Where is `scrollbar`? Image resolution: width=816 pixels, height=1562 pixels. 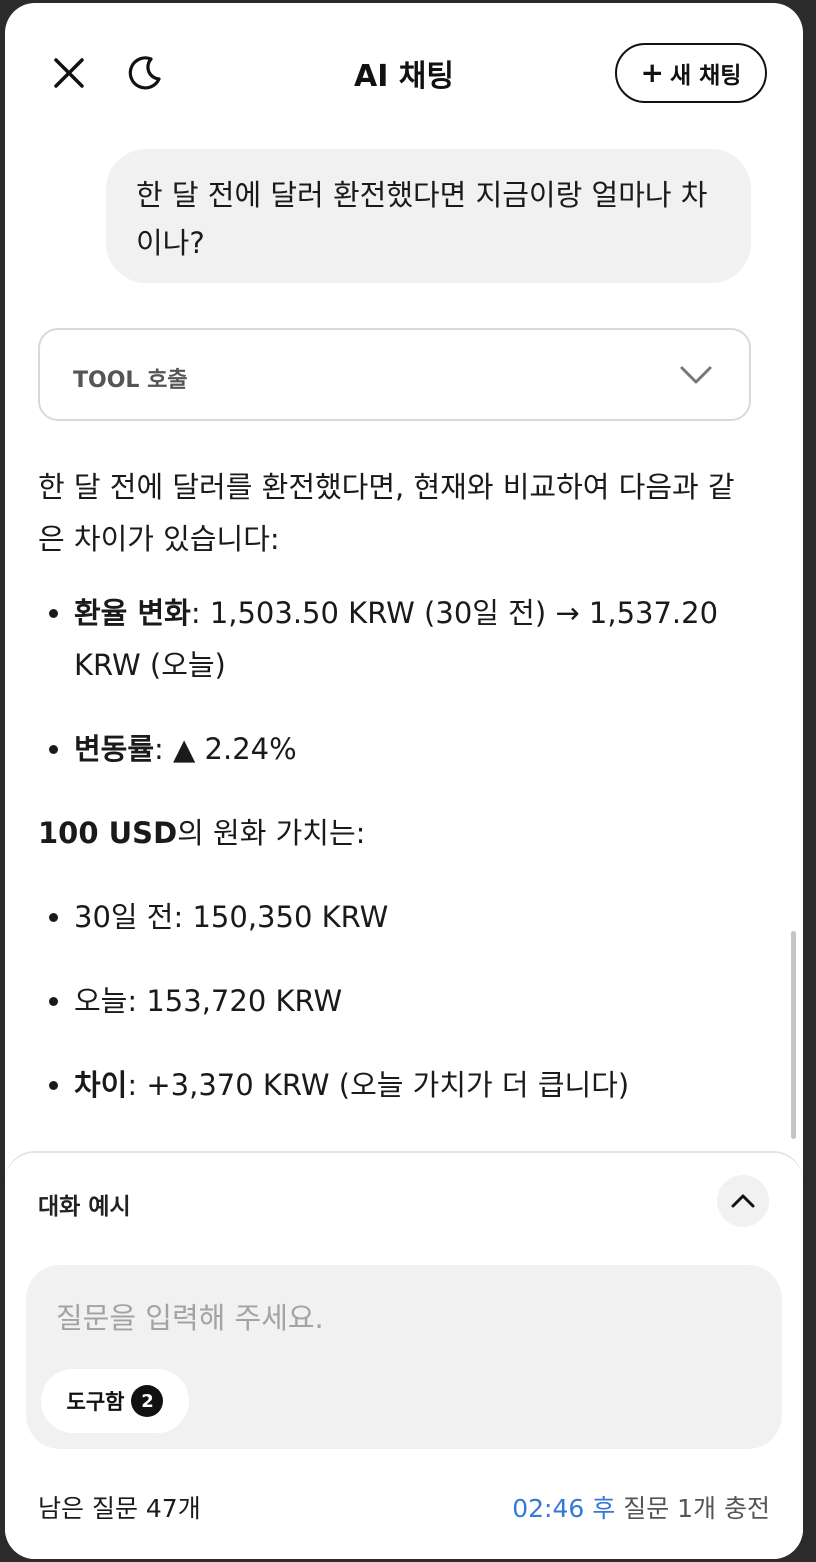
scrollbar is located at coordinates (793, 1035).